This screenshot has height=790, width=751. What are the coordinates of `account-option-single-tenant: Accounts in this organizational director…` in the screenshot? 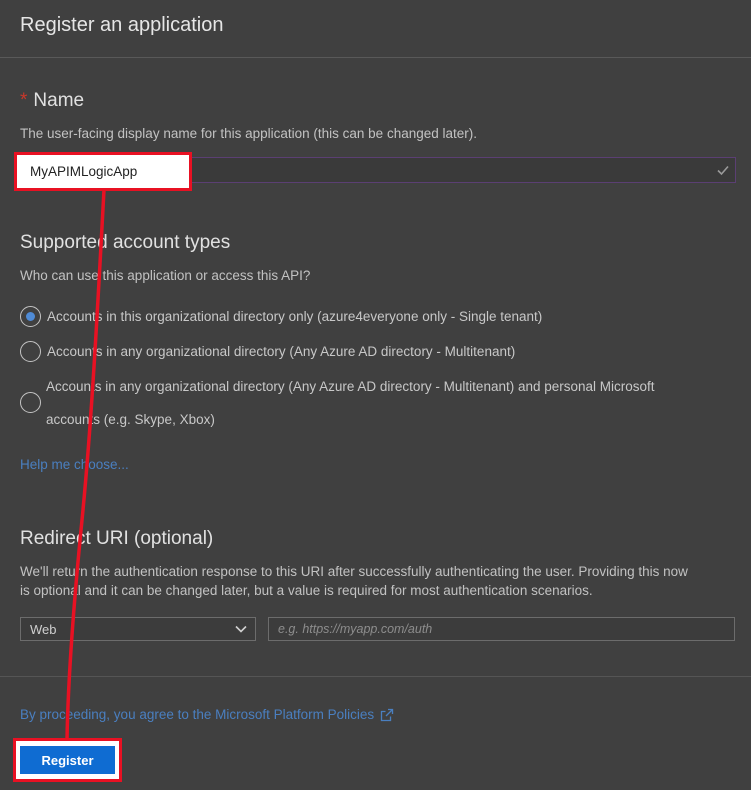 It's located at (281, 316).